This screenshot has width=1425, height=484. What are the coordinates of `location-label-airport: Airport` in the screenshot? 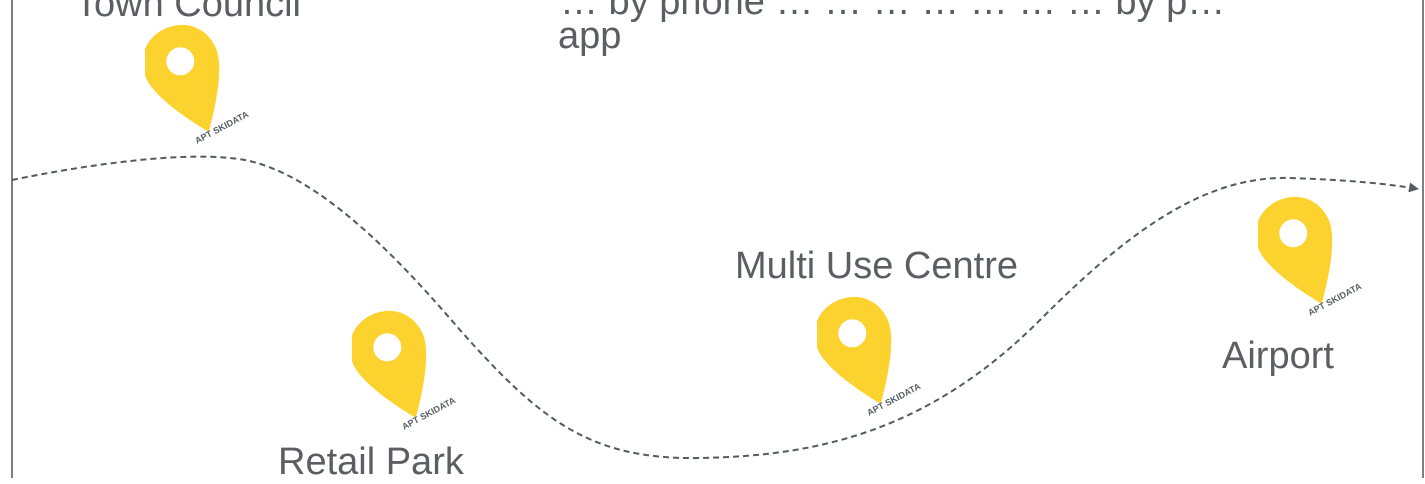 It's located at (1278, 356).